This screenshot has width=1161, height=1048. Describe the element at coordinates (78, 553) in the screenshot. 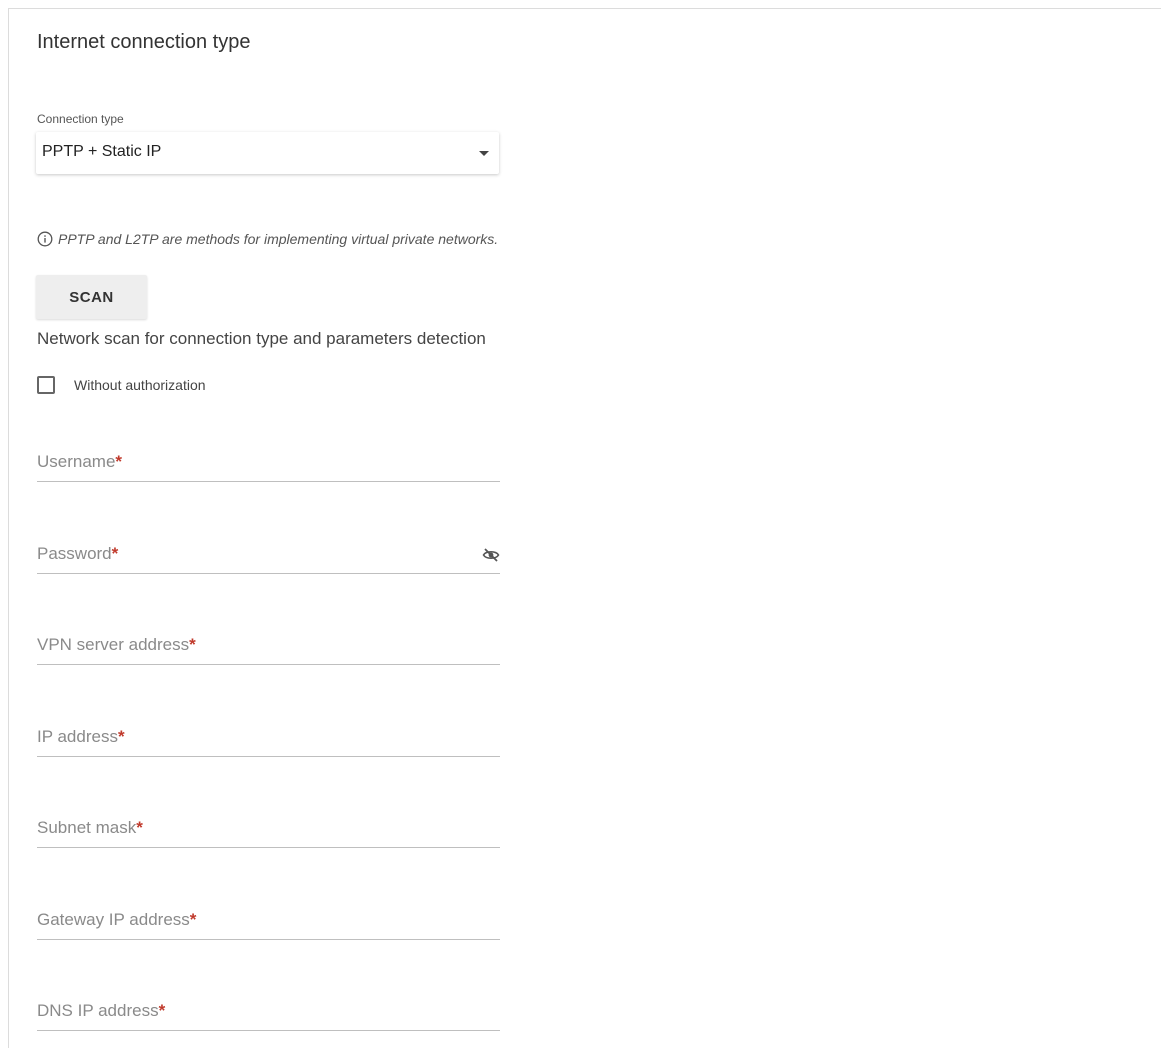

I see `password-label: Password*` at that location.